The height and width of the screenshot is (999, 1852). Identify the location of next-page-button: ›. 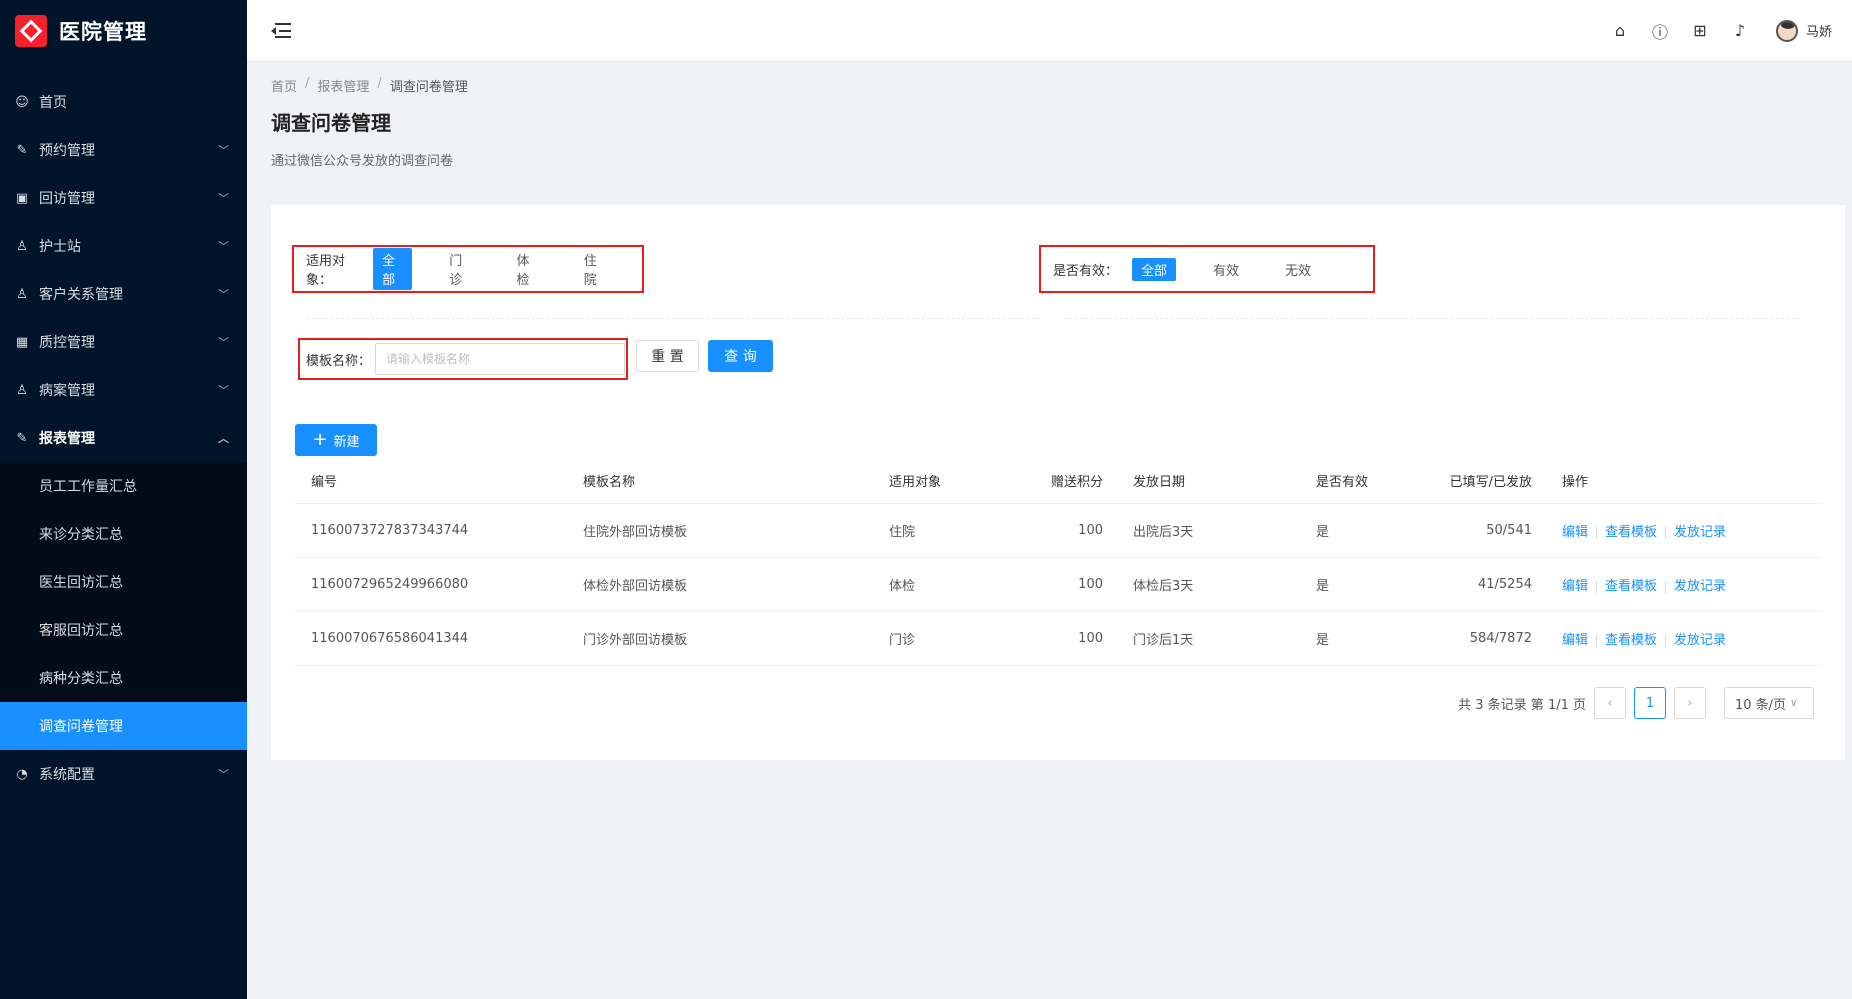
(1690, 703).